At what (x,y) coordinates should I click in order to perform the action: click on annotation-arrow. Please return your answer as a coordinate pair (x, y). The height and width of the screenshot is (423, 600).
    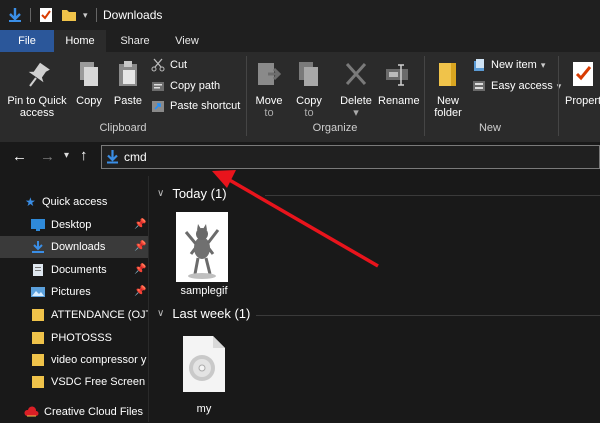
    Looking at the image, I should click on (295, 219).